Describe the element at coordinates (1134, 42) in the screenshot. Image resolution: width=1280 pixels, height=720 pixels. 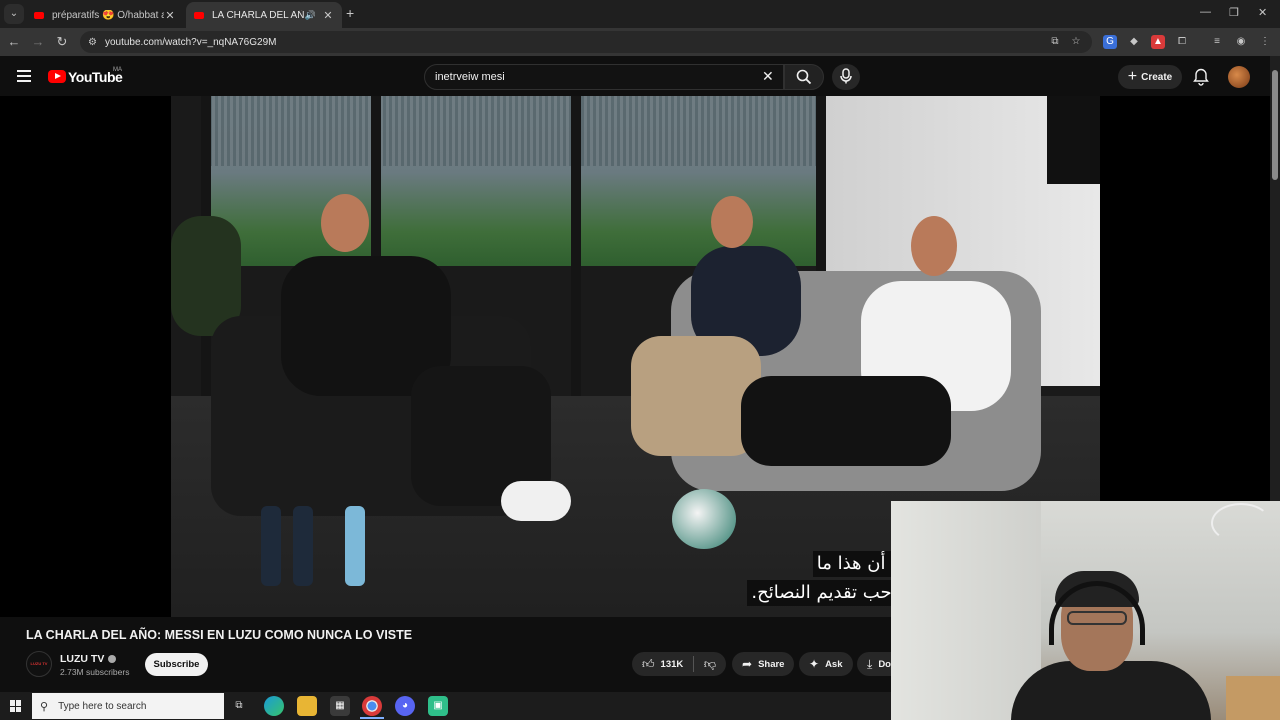
I see `extension-diamond-icon: ◆` at that location.